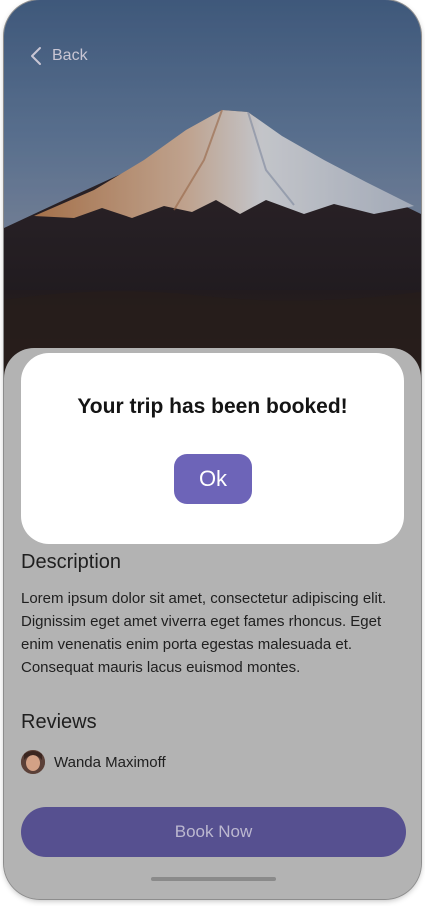 This screenshot has width=425, height=906. Describe the element at coordinates (33, 762) in the screenshot. I see `avatar` at that location.